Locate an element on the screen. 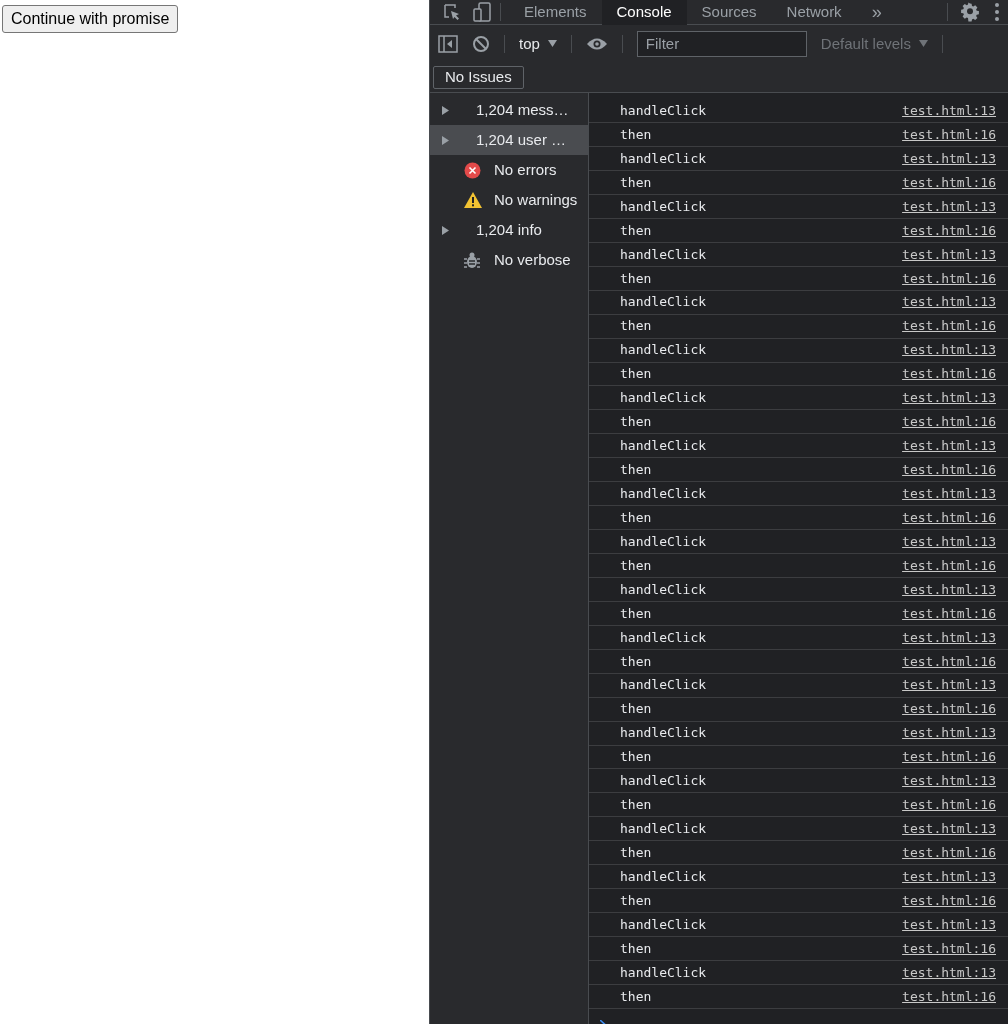 This screenshot has height=1024, width=1008. settings-icon is located at coordinates (970, 12).